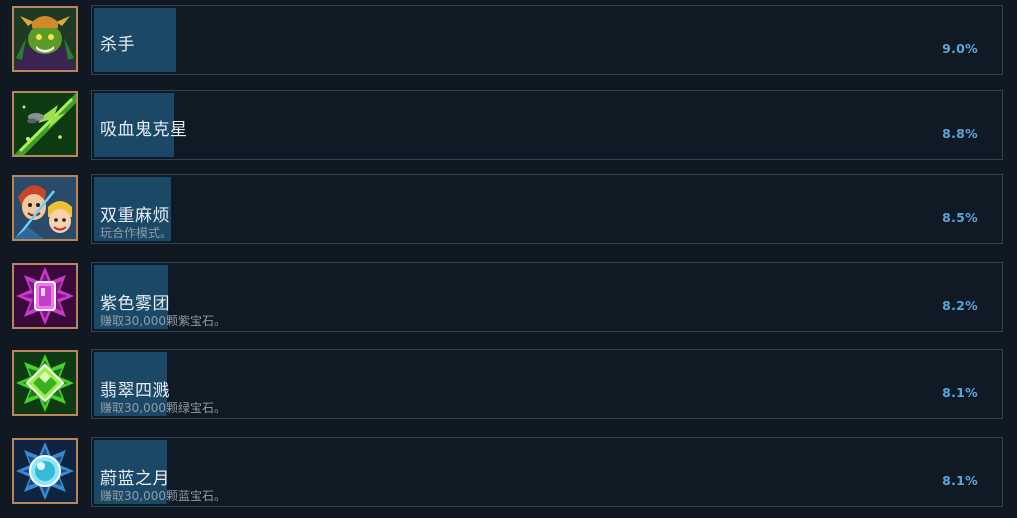  What do you see at coordinates (135, 304) in the screenshot?
I see `achievement-title: 紫色雾团` at bounding box center [135, 304].